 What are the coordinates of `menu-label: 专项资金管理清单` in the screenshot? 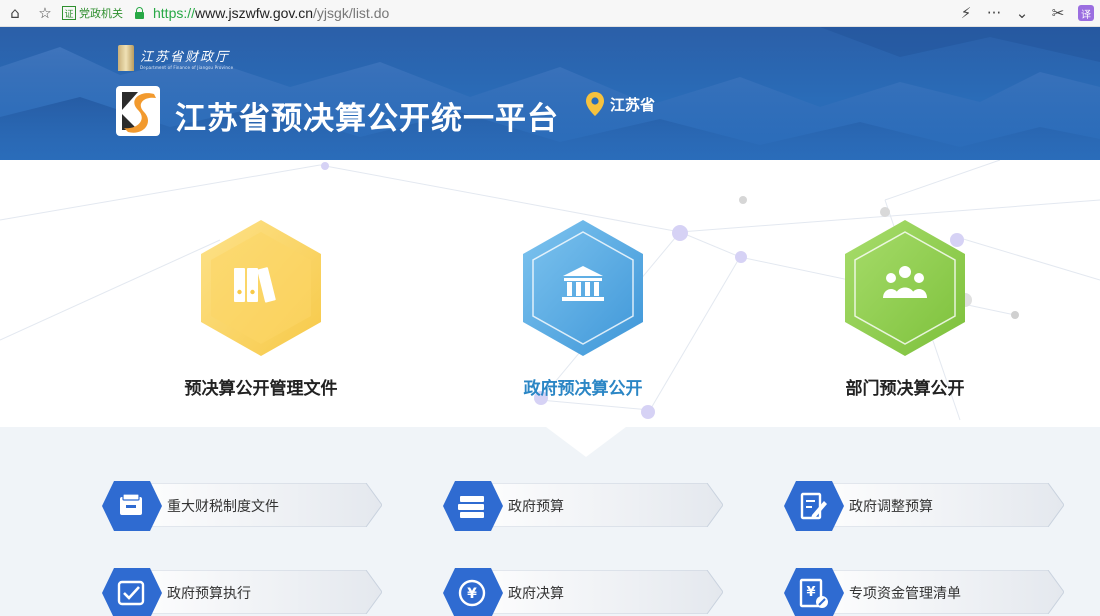 It's located at (905, 594).